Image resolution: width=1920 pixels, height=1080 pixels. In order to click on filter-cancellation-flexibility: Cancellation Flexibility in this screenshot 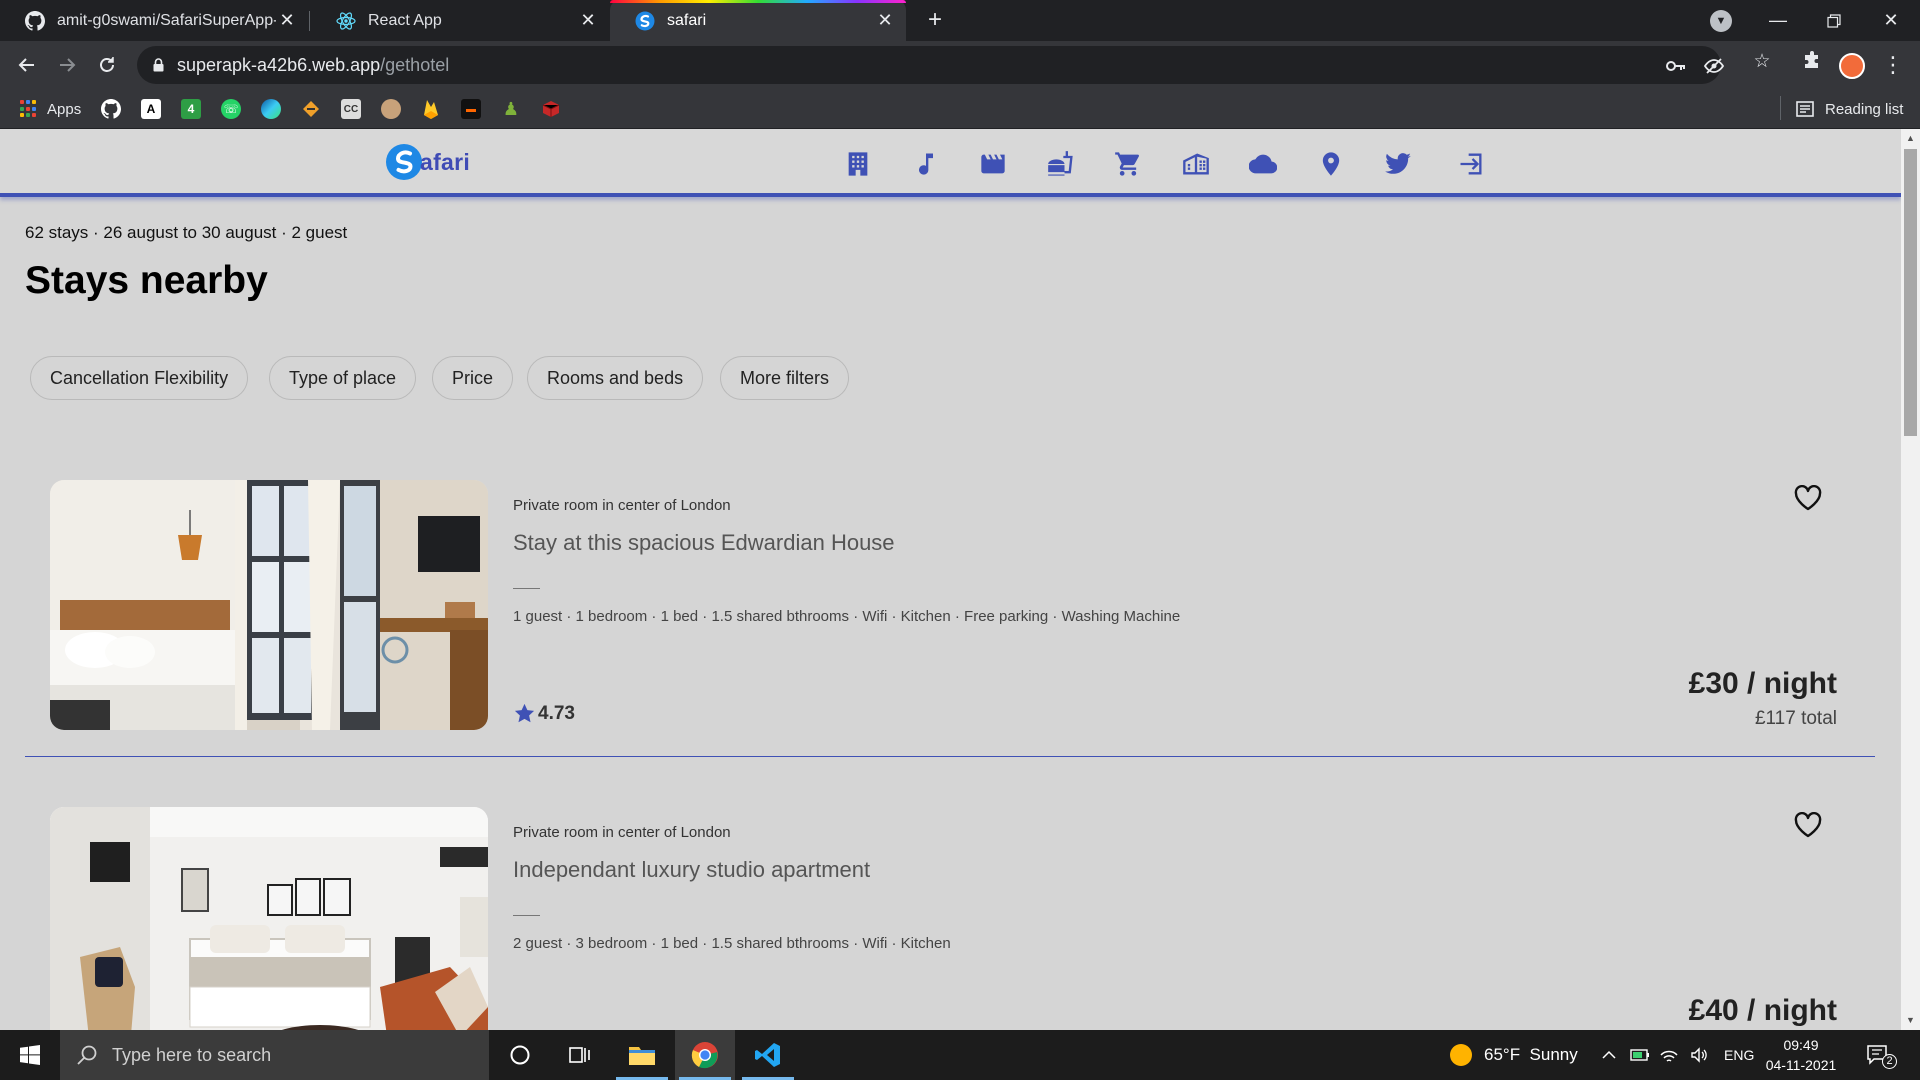, I will do `click(139, 378)`.